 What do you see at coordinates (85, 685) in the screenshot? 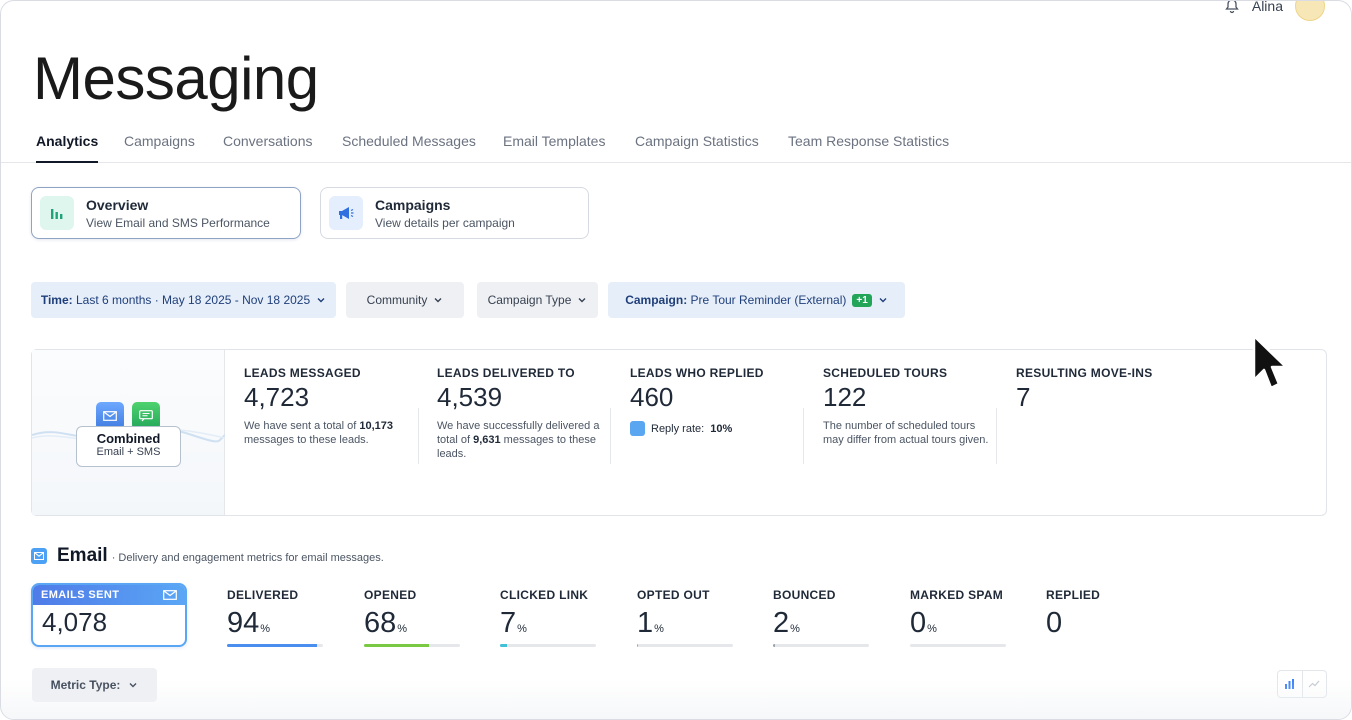
I see `metric-type-label: Metric Type:` at bounding box center [85, 685].